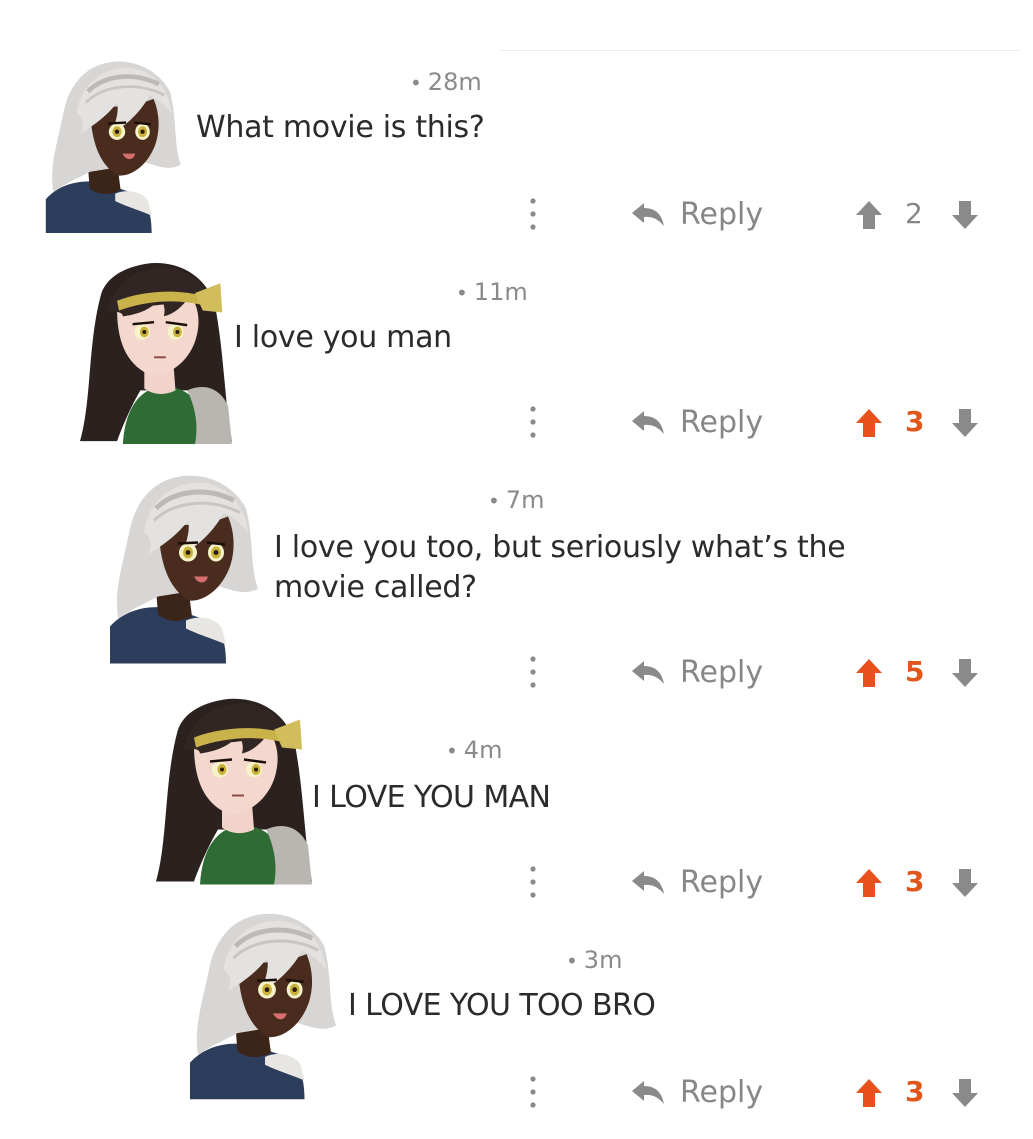 This screenshot has width=1033, height=1139. What do you see at coordinates (502, 1005) in the screenshot?
I see `comment-text: I LOVE YOU TOO BRO` at bounding box center [502, 1005].